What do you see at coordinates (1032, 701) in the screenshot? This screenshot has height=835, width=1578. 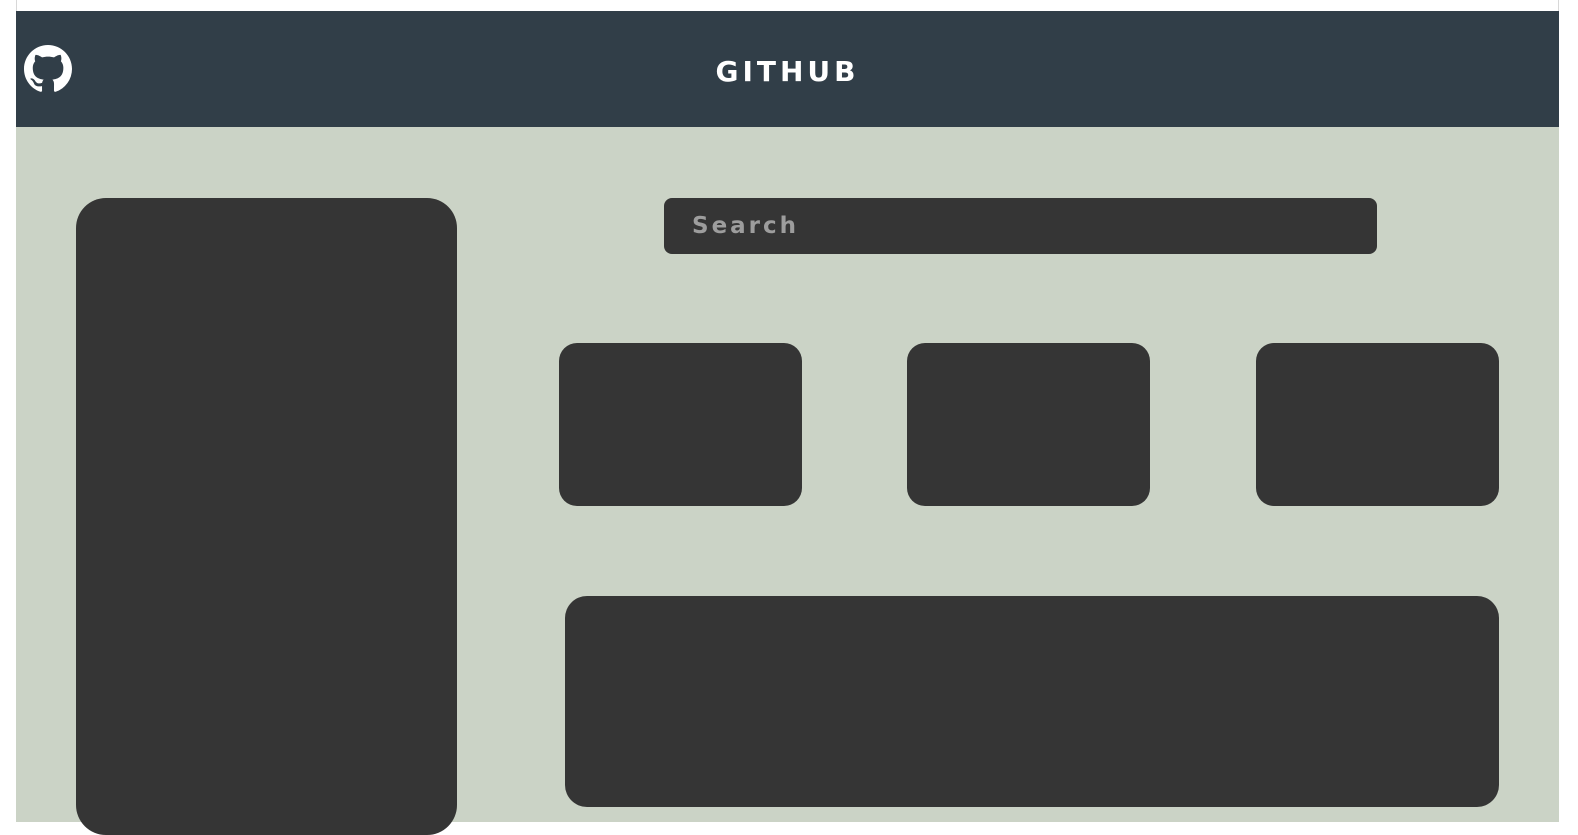 I see `content-panel` at bounding box center [1032, 701].